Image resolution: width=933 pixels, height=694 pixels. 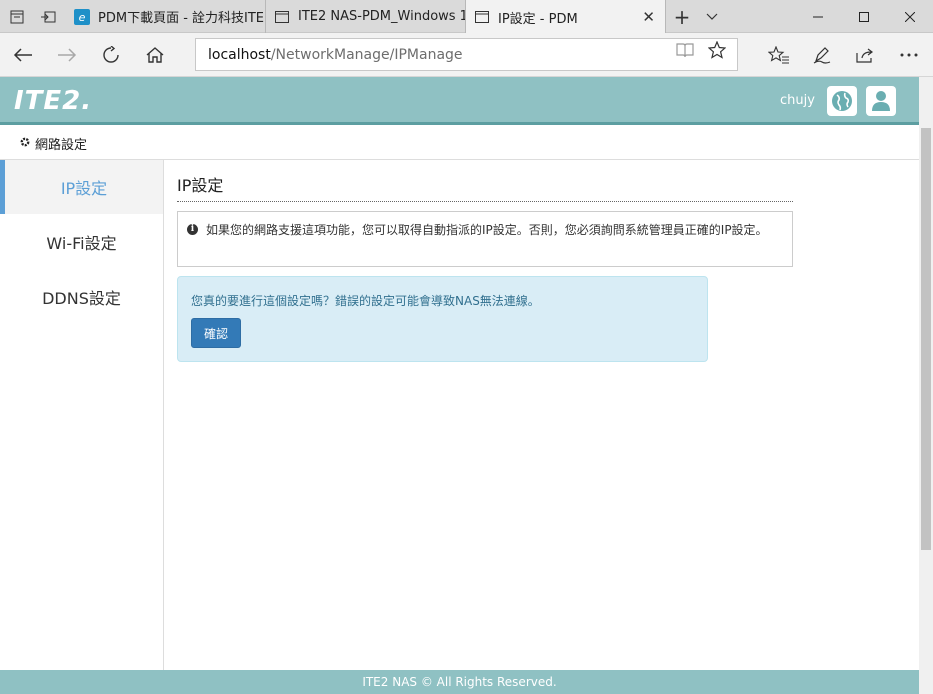 I want to click on tab-ip-settings: IP設定 - PDM ✕, so click(x=566, y=17).